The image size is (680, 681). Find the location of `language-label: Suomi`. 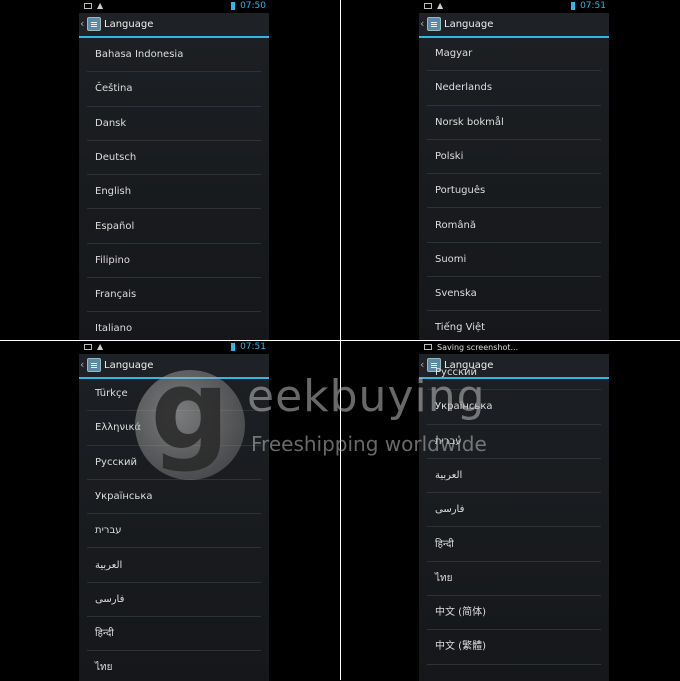

language-label: Suomi is located at coordinates (451, 259).